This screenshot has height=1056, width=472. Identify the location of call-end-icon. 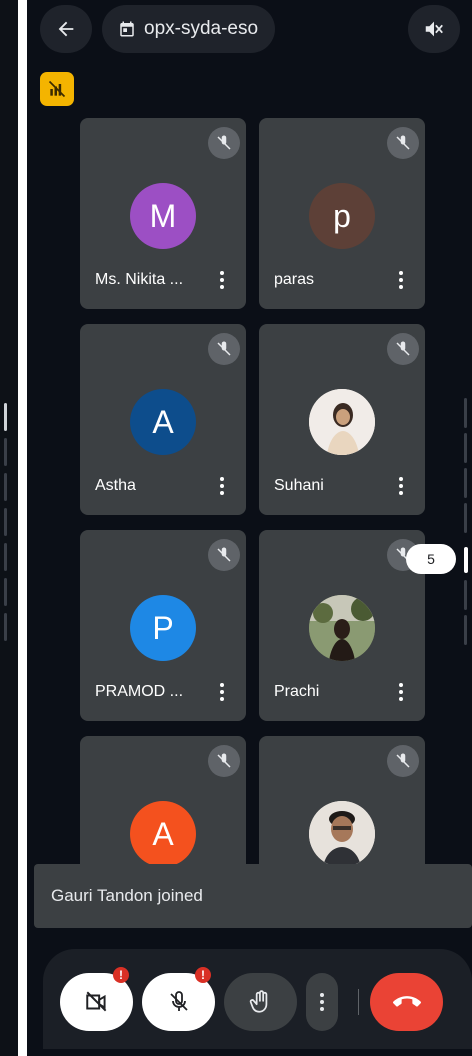
(406, 1001).